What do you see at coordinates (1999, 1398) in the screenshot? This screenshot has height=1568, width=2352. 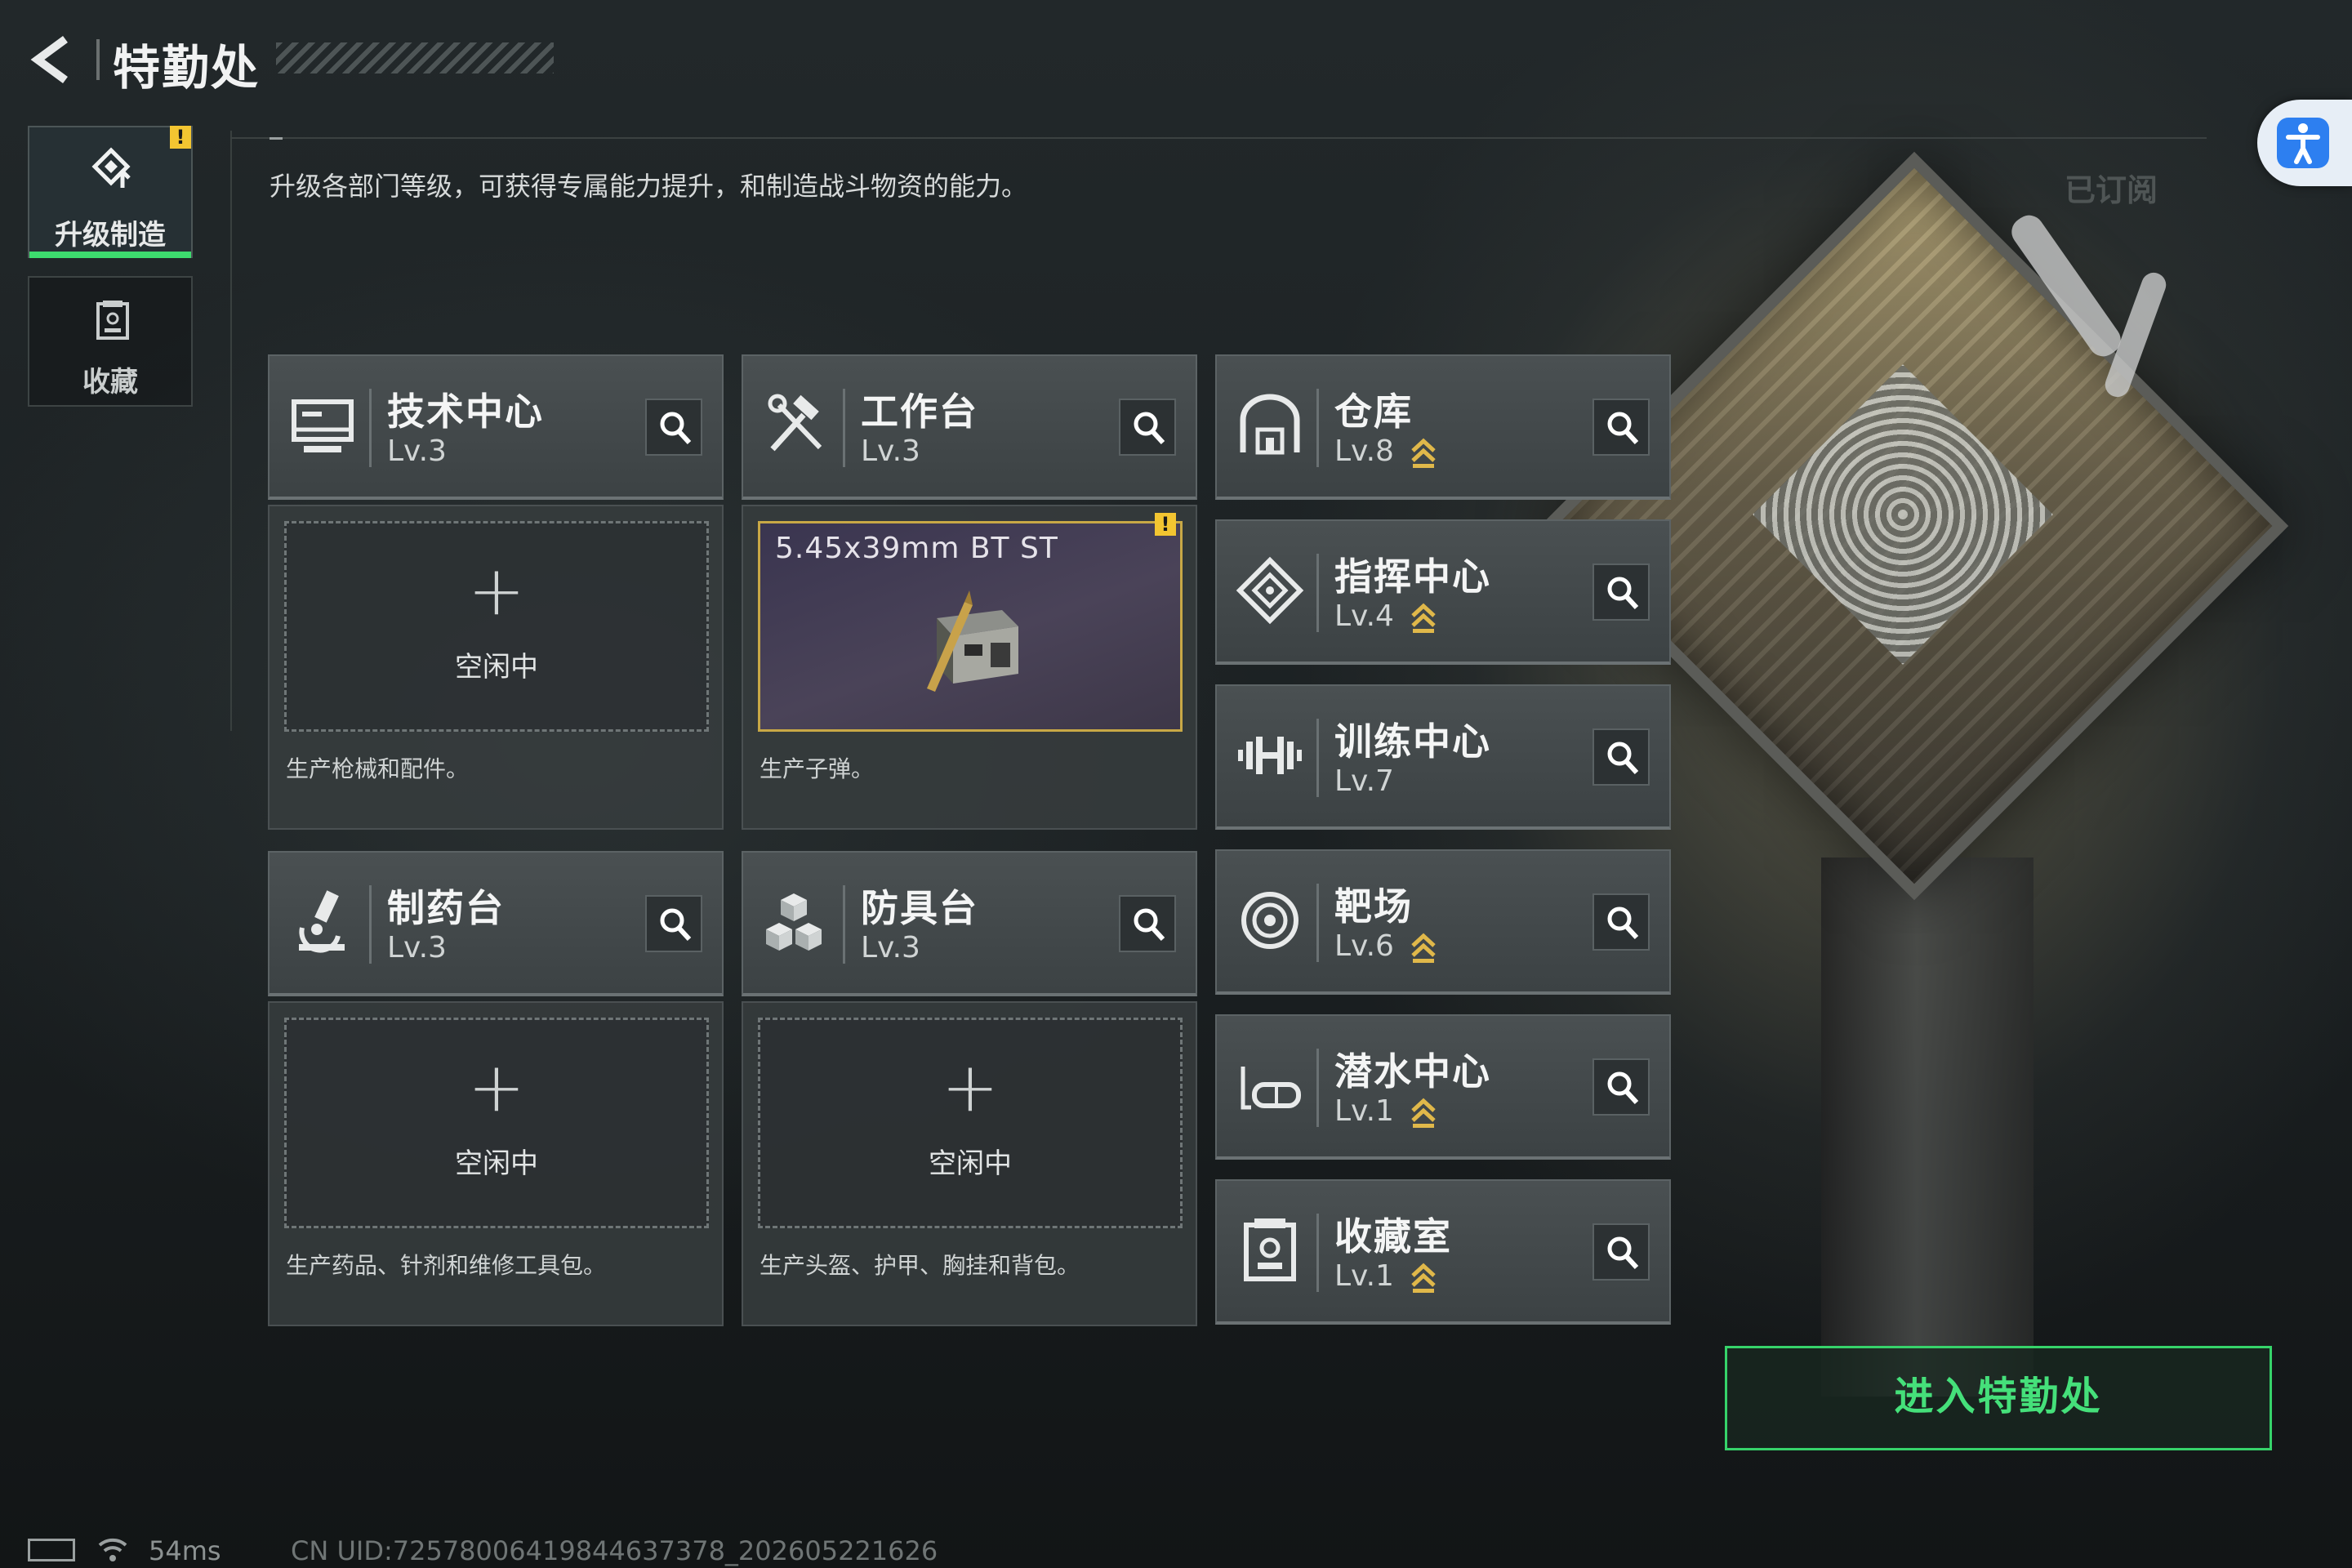 I see `enter-special-ops-button: 进入特勤处` at bounding box center [1999, 1398].